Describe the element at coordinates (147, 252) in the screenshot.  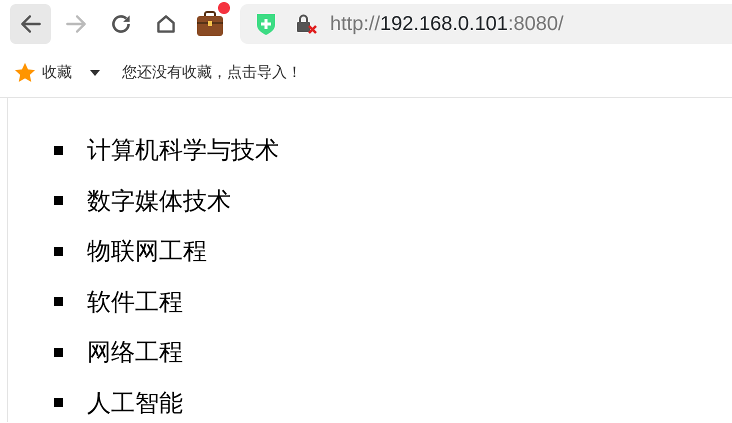
I see `list-item: 物联网工程` at that location.